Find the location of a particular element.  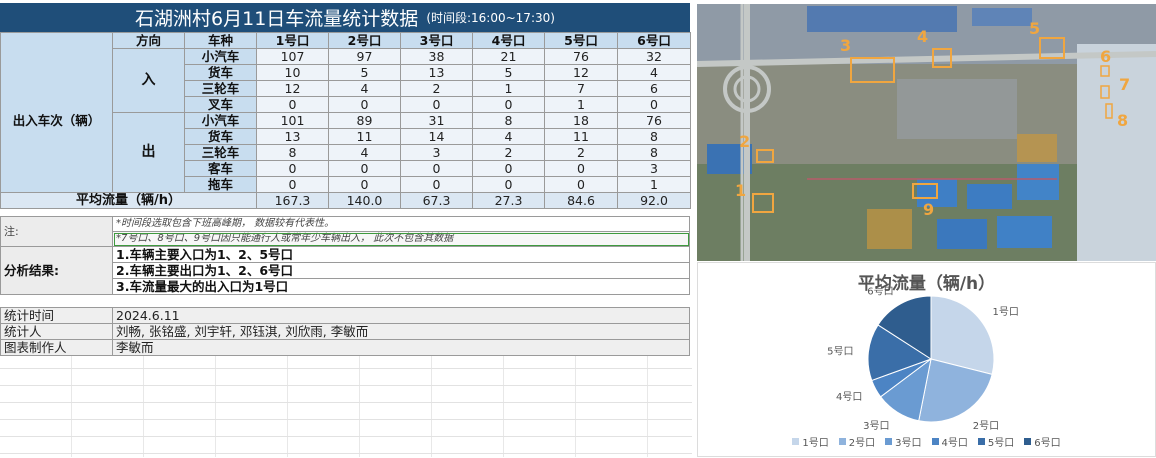

header-gate-3: 3号口 is located at coordinates (436, 40).